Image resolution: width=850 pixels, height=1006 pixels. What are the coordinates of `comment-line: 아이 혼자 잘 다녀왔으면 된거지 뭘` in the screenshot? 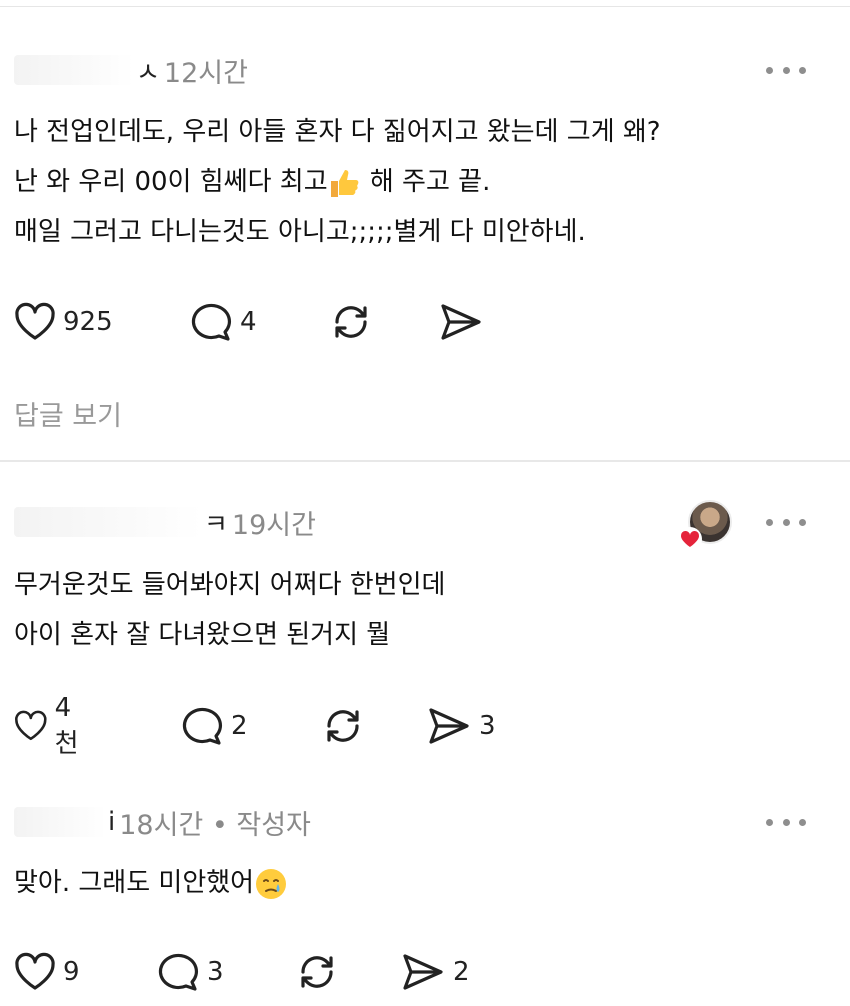 It's located at (202, 635).